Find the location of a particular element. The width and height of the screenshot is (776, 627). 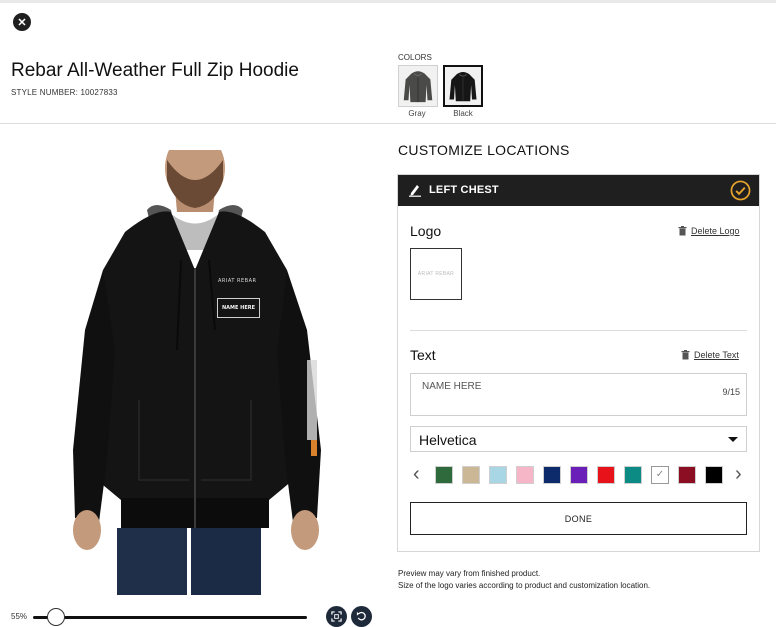

zoom-slider-track is located at coordinates (170, 617).